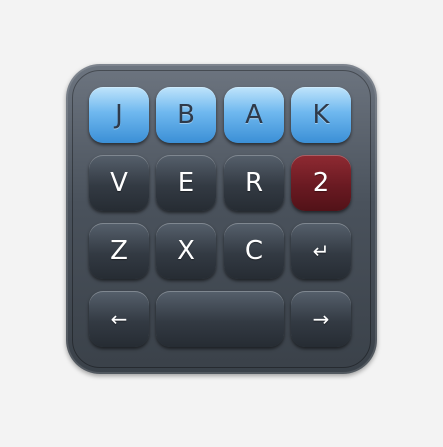 The height and width of the screenshot is (447, 443). What do you see at coordinates (321, 319) in the screenshot?
I see `right-arrow-key-icon: →` at bounding box center [321, 319].